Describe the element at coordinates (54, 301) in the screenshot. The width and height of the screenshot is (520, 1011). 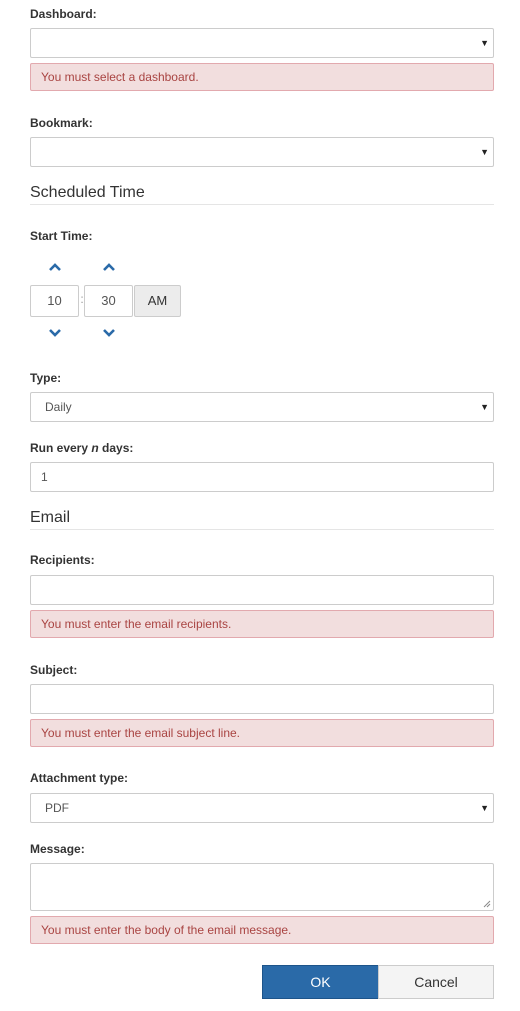
I see `hour-input: 10` at that location.